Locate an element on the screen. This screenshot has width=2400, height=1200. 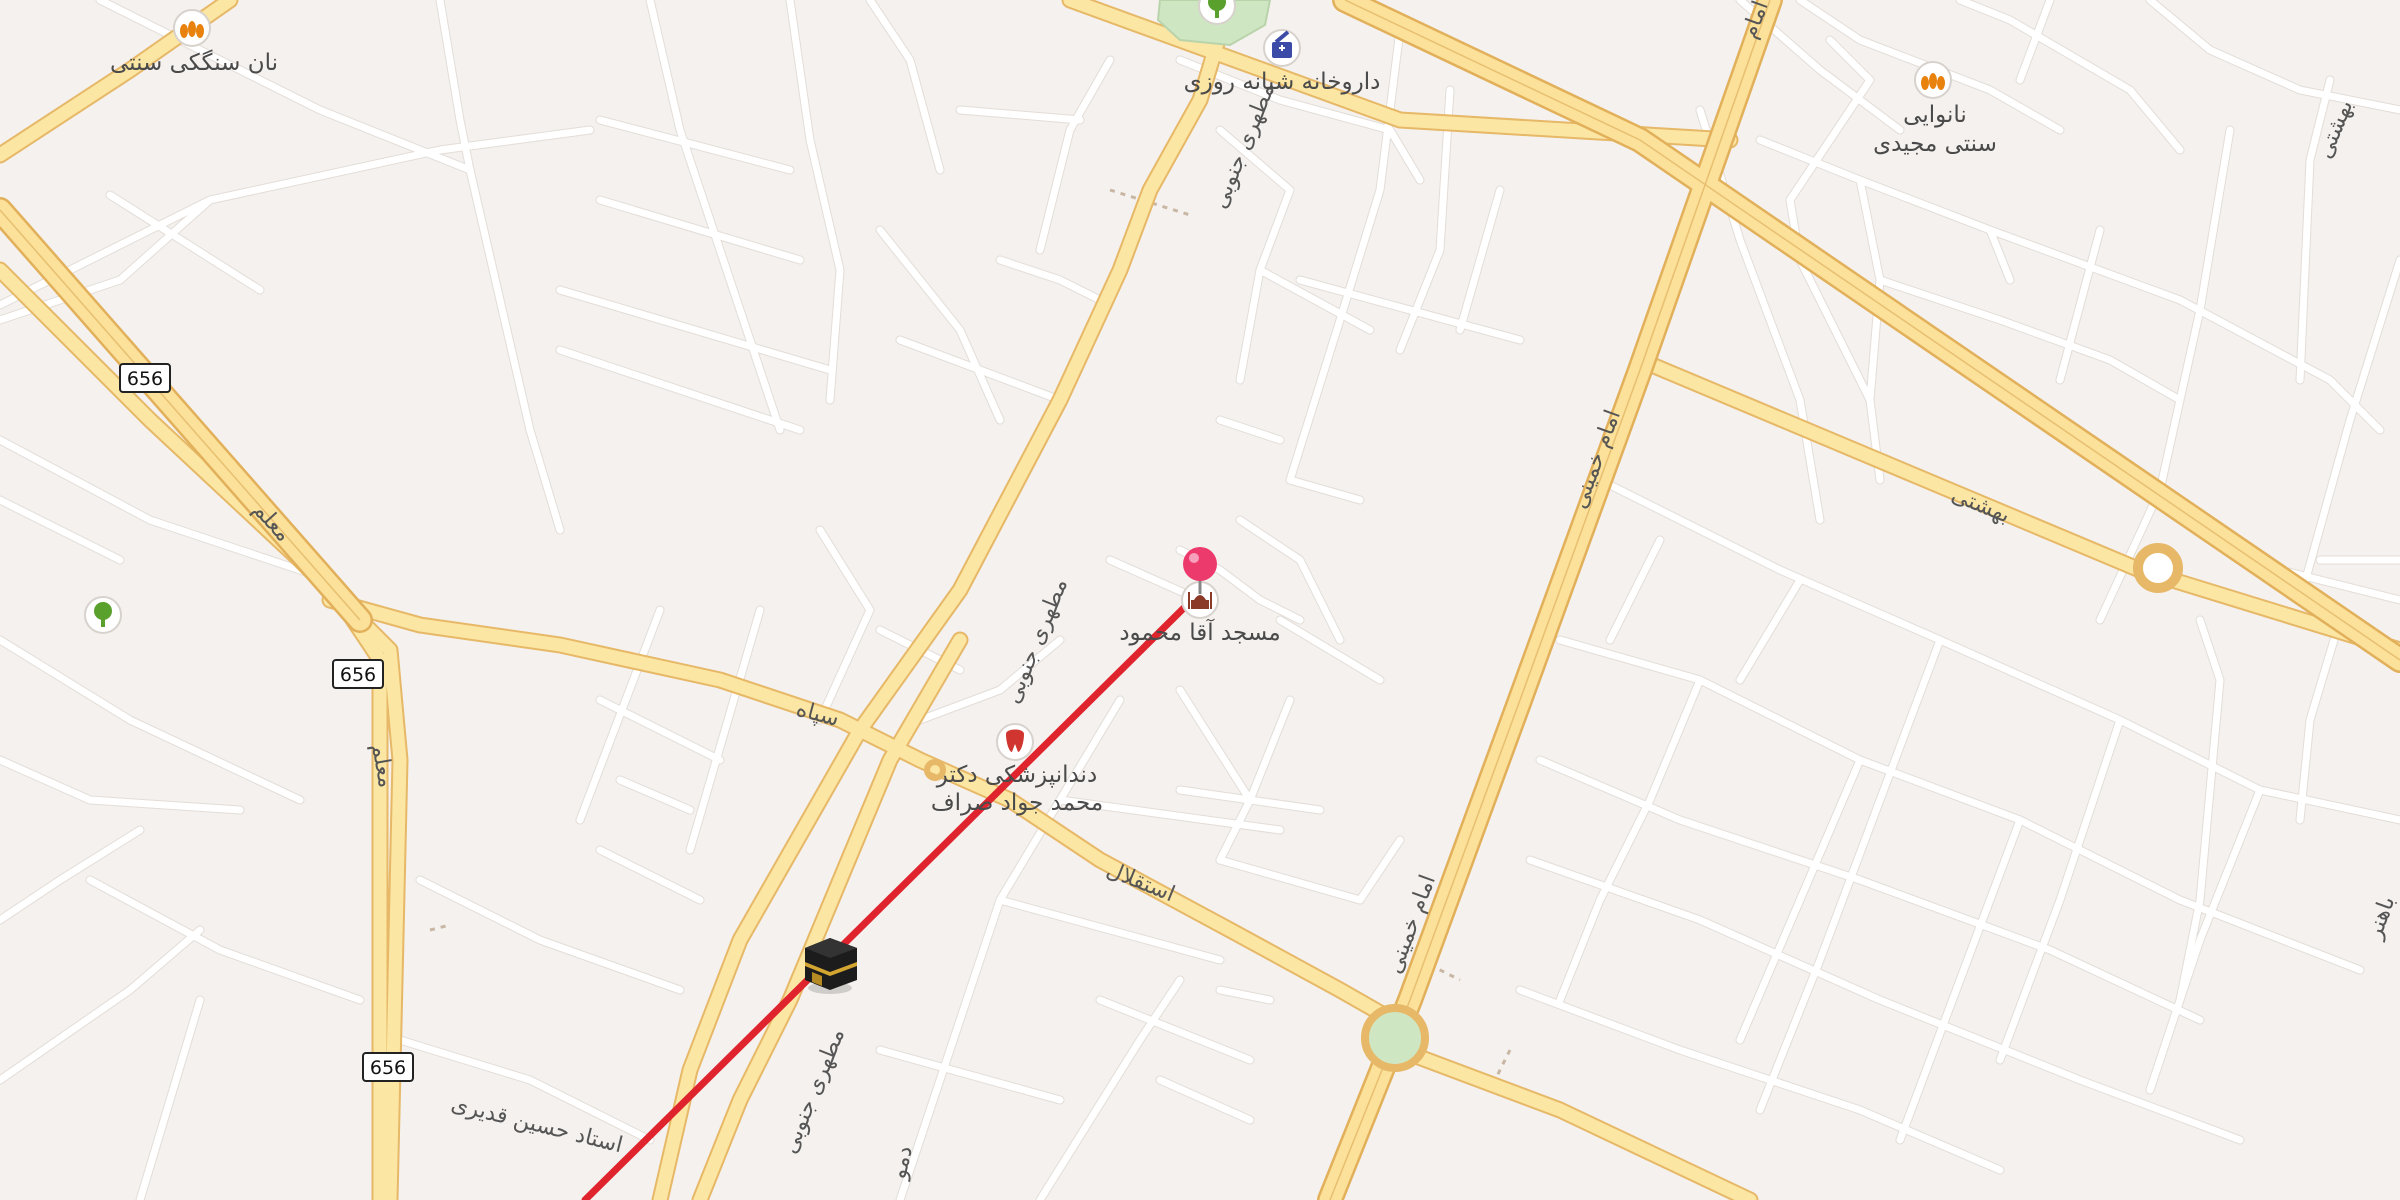
street-label-side: دمو is located at coordinates (902, 1163).